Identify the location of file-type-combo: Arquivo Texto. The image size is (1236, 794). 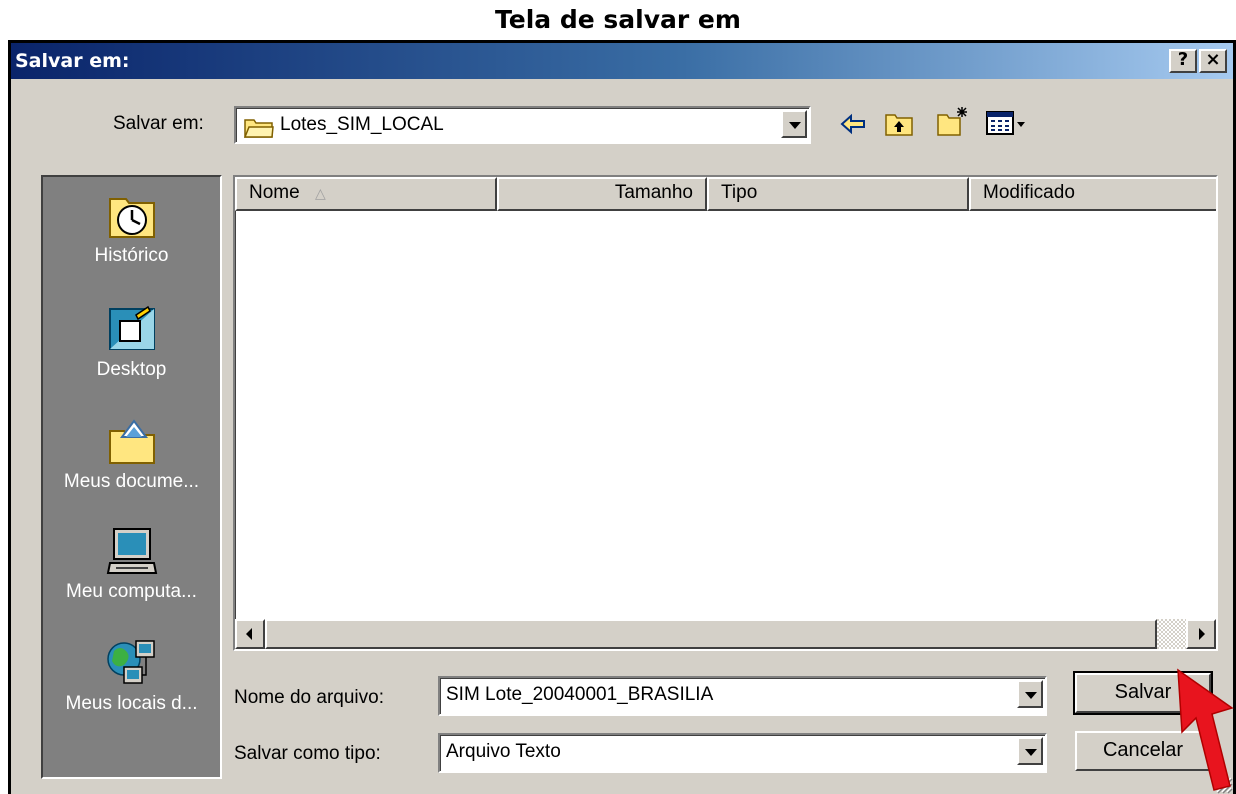
(742, 753).